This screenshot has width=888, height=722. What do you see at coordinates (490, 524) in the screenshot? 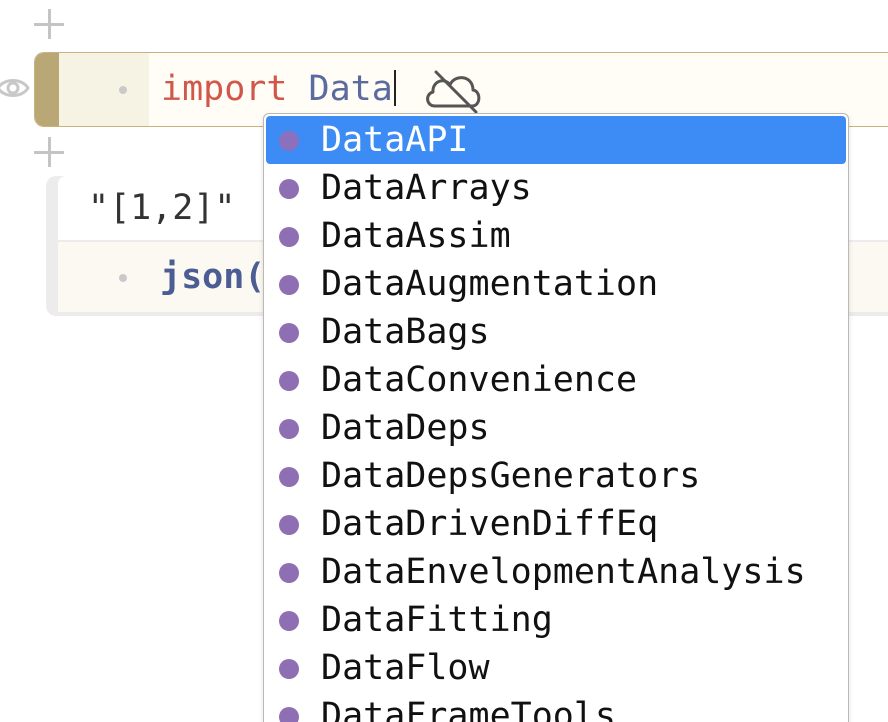
I see `autocomplete-item-label: DataDrivenDiffEq` at bounding box center [490, 524].